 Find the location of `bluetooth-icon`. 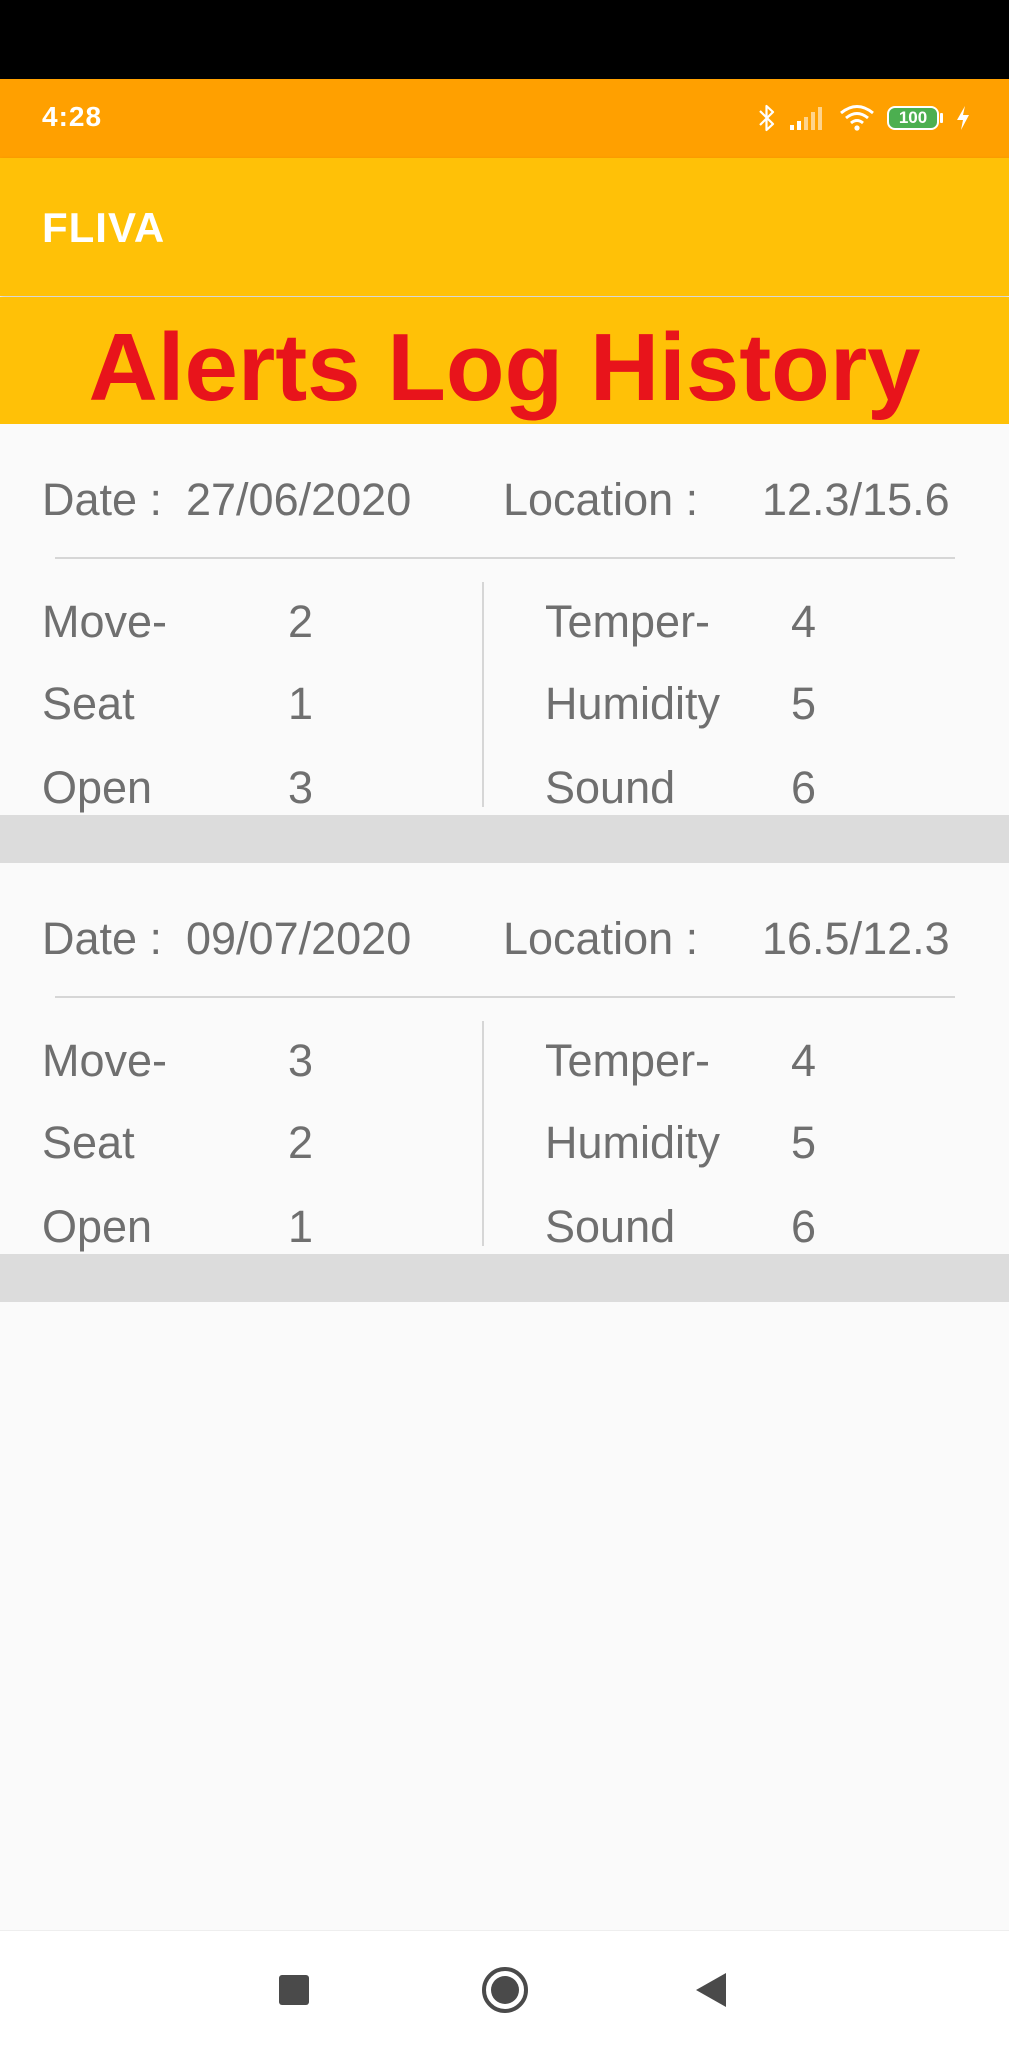

bluetooth-icon is located at coordinates (767, 118).